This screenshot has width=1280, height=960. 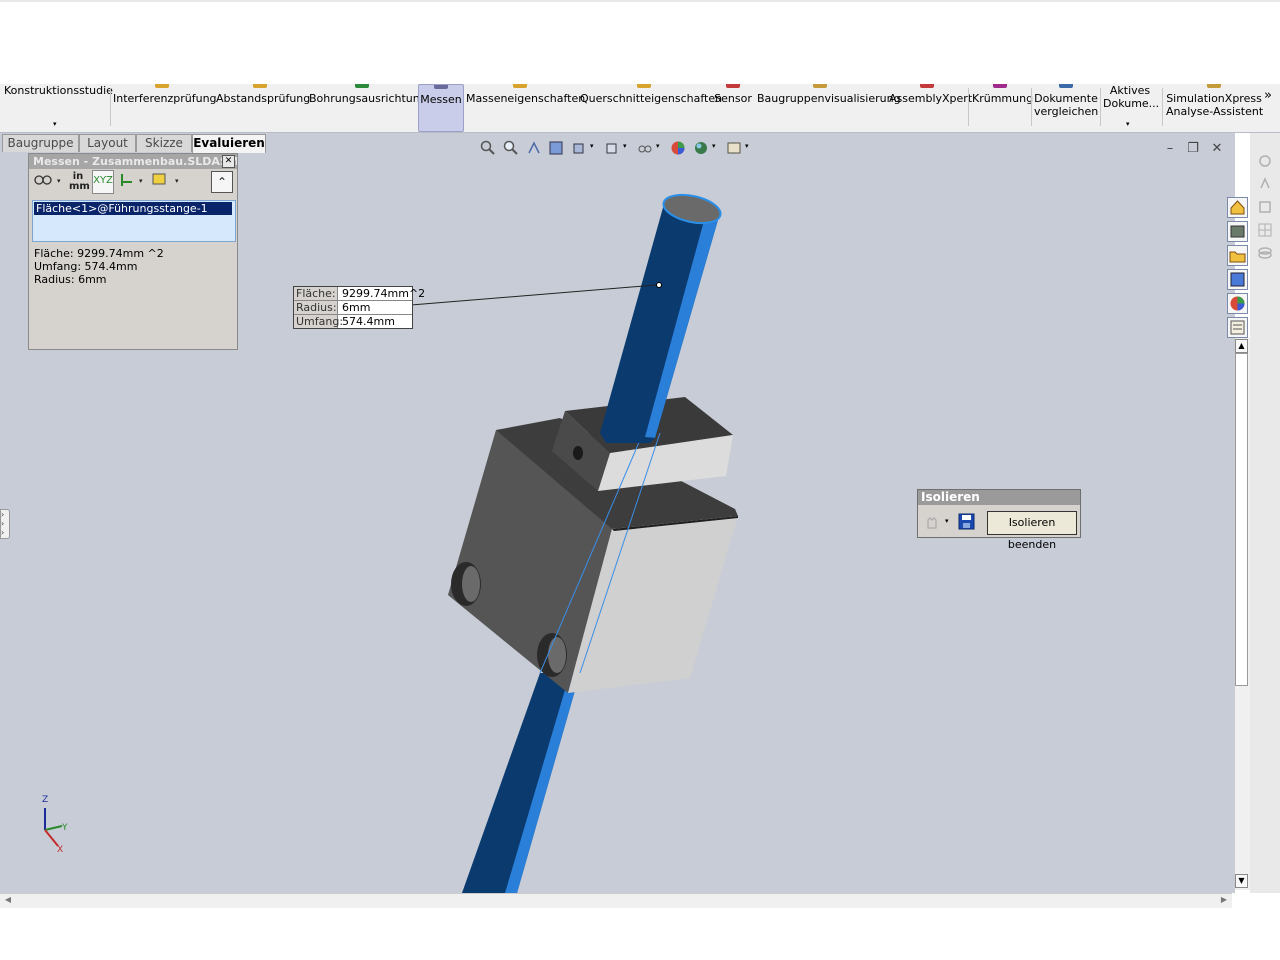 What do you see at coordinates (127, 182) in the screenshot?
I see `point-to-point-icon` at bounding box center [127, 182].